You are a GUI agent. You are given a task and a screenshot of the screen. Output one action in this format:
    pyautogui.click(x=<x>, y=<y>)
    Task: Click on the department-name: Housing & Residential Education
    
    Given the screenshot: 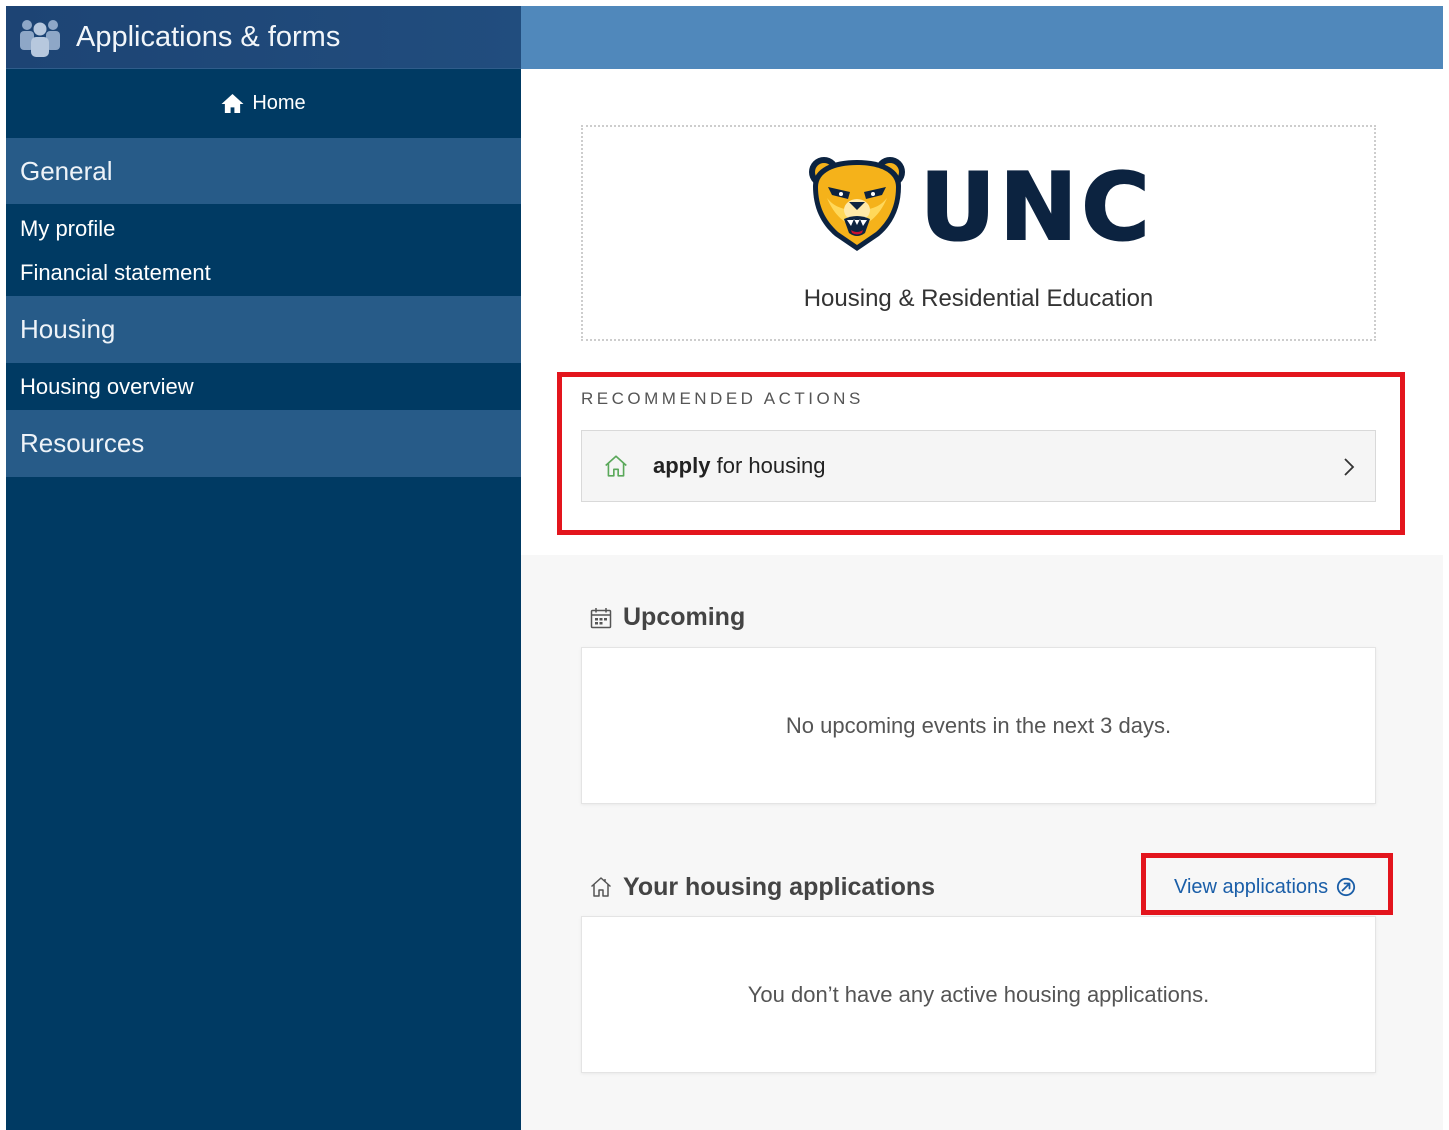 What is the action you would take?
    pyautogui.click(x=978, y=298)
    